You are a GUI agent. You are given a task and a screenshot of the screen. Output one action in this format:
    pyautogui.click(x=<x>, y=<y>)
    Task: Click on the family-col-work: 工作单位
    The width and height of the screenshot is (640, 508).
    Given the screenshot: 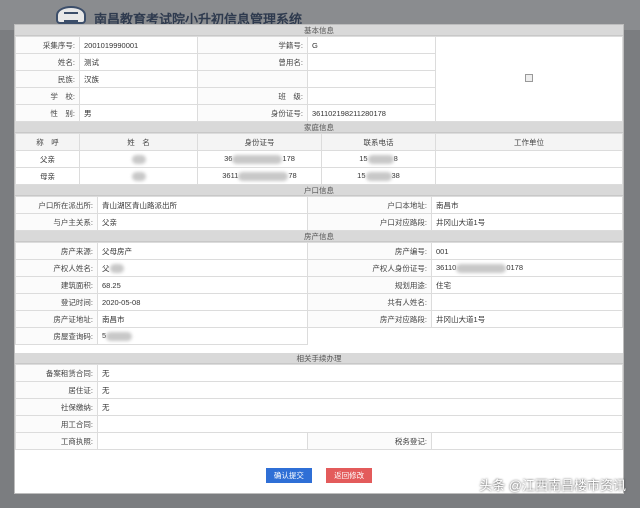 What is the action you would take?
    pyautogui.click(x=529, y=142)
    